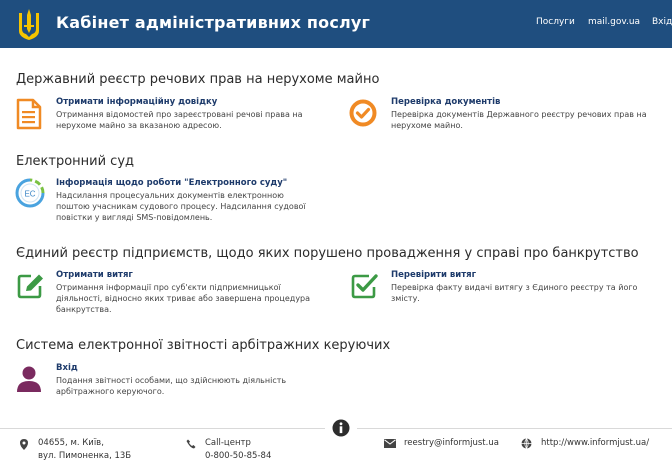  Describe the element at coordinates (445, 102) in the screenshot. I see `card-title-check-documents: Перевірка документів` at that location.